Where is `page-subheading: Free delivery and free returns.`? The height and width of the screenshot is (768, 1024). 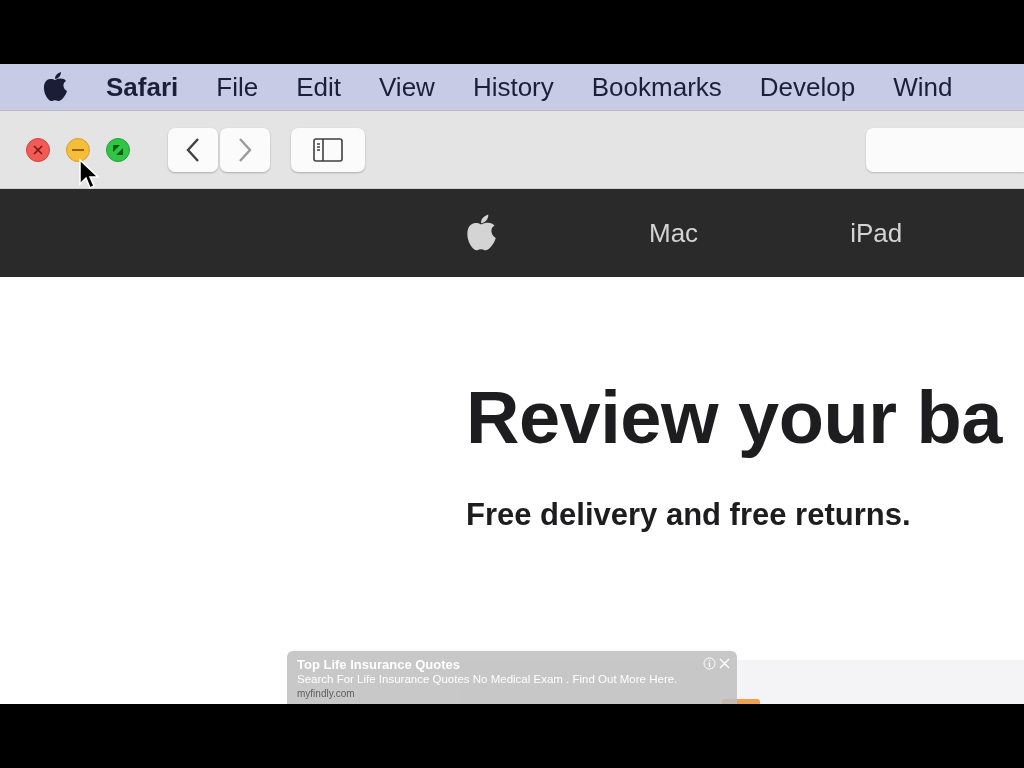 page-subheading: Free delivery and free returns. is located at coordinates (689, 515).